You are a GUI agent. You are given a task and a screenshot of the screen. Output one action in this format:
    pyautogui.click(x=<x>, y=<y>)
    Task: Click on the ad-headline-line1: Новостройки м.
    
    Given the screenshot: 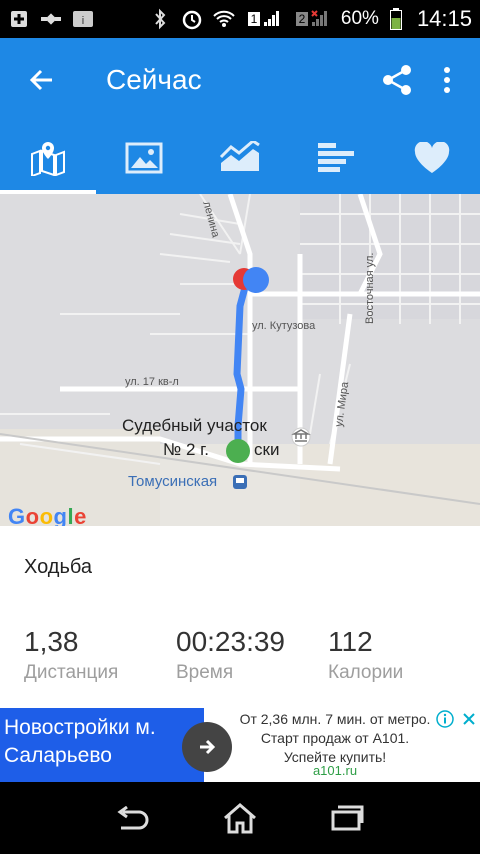 What is the action you would take?
    pyautogui.click(x=80, y=727)
    